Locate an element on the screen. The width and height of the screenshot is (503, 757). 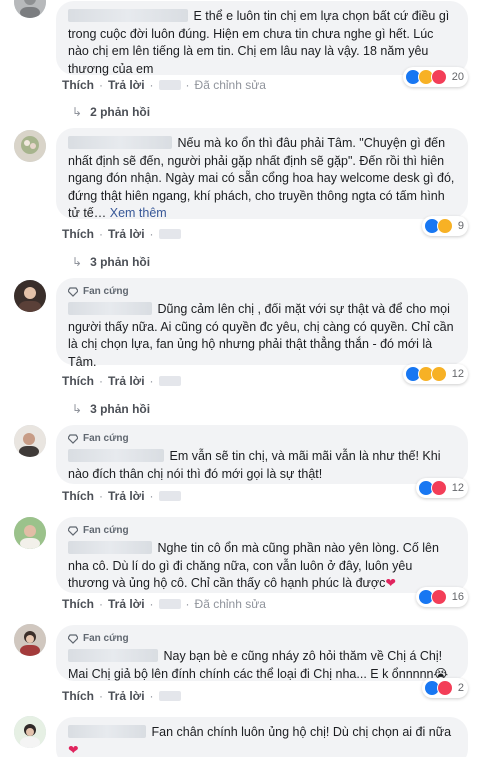
reaction-summary: 20 is located at coordinates (435, 77).